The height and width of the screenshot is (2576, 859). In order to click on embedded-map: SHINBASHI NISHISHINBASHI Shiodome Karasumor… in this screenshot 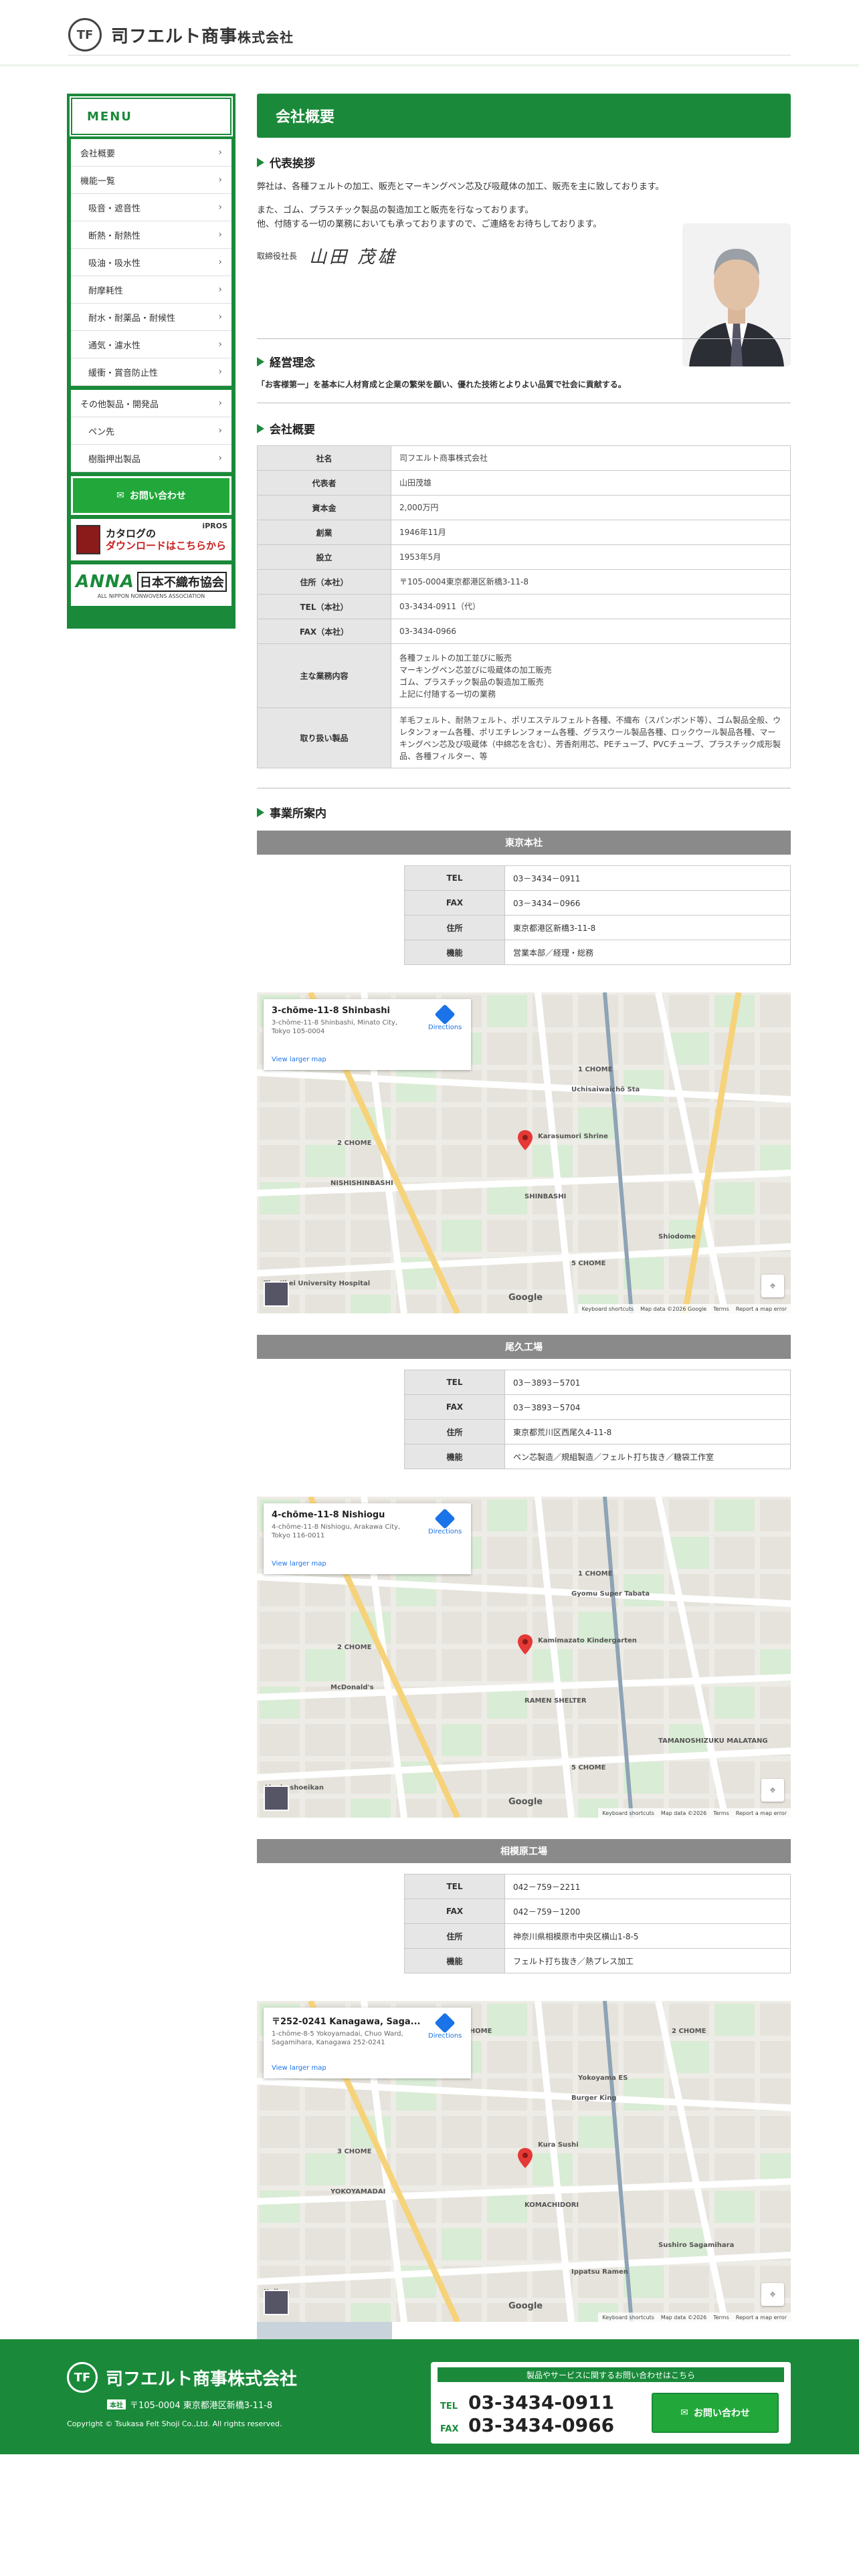, I will do `click(524, 1153)`.